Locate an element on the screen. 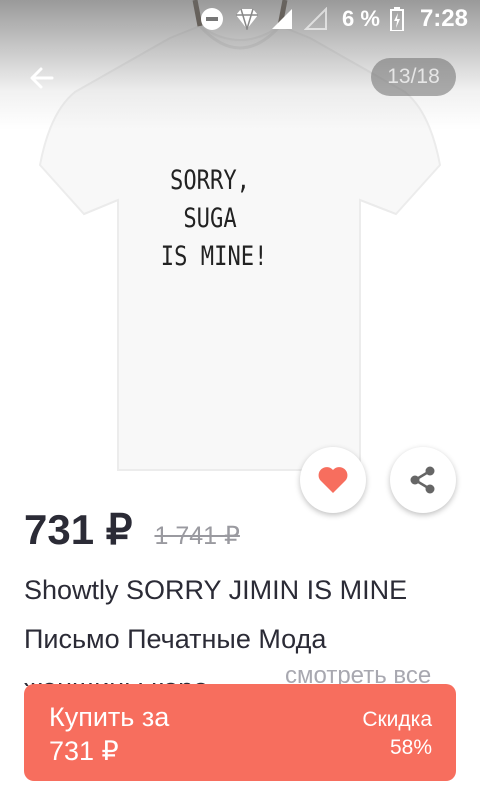  price-row: 731 ₽ 1 741 ₽ is located at coordinates (132, 533).